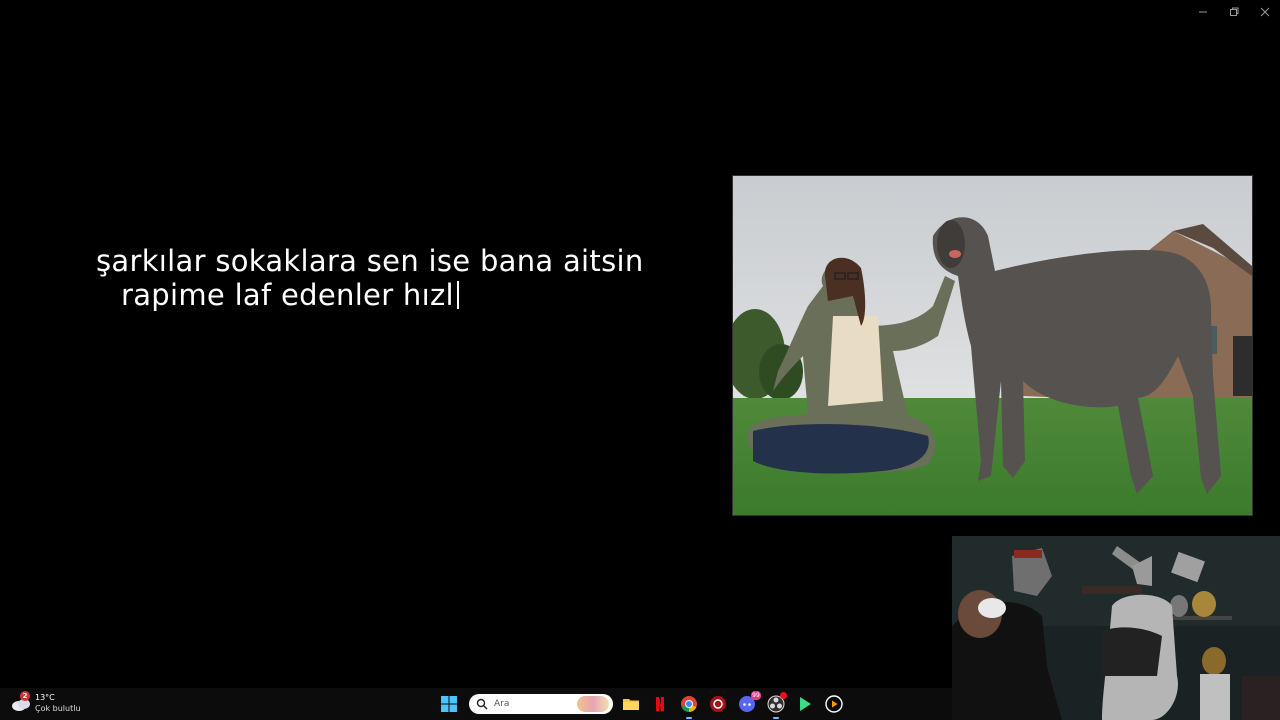  I want to click on start-button, so click(449, 704).